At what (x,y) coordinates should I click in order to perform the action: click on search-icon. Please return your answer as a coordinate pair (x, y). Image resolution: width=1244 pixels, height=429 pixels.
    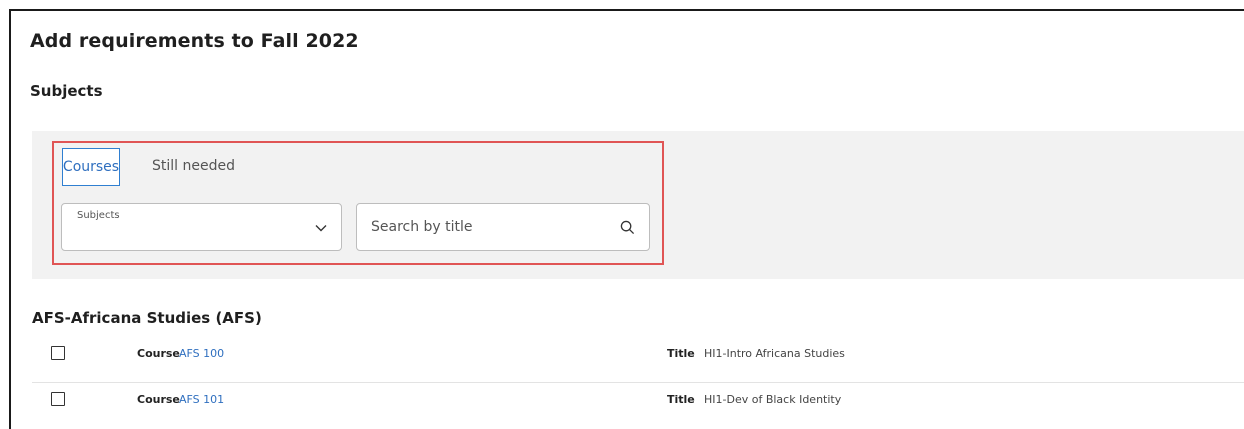
    Looking at the image, I should click on (627, 227).